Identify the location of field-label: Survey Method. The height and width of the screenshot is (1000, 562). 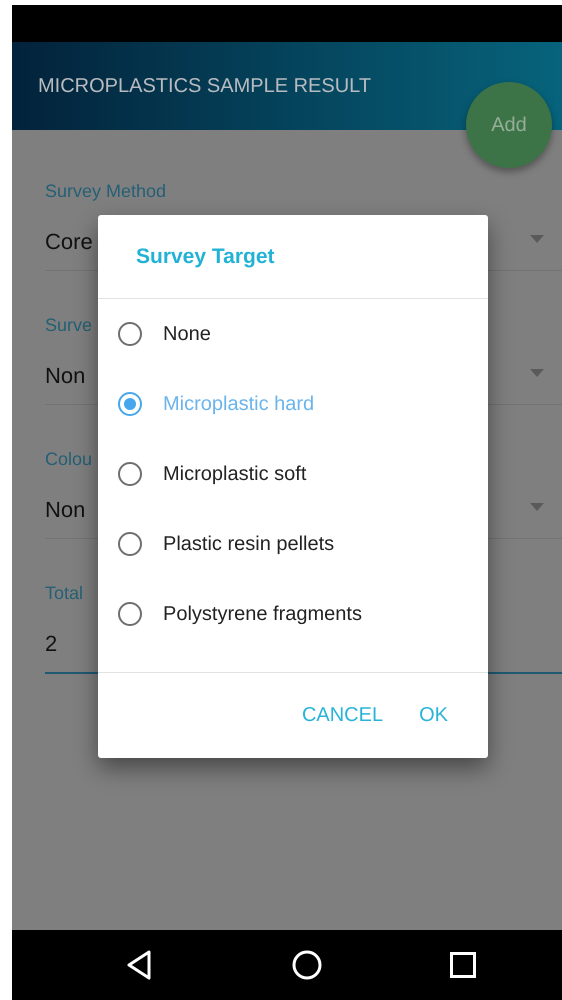
(105, 191).